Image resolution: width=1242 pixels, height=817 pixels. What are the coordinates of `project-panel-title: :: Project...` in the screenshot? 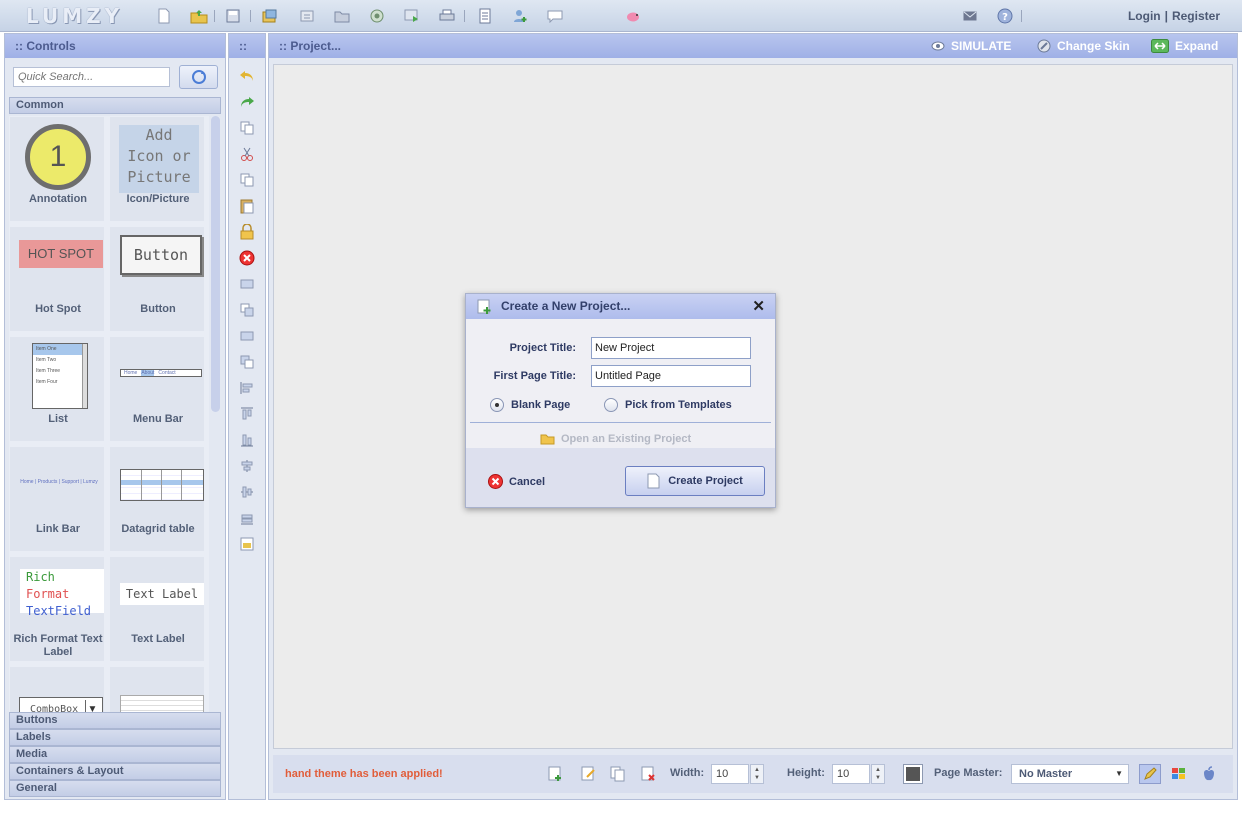 It's located at (310, 46).